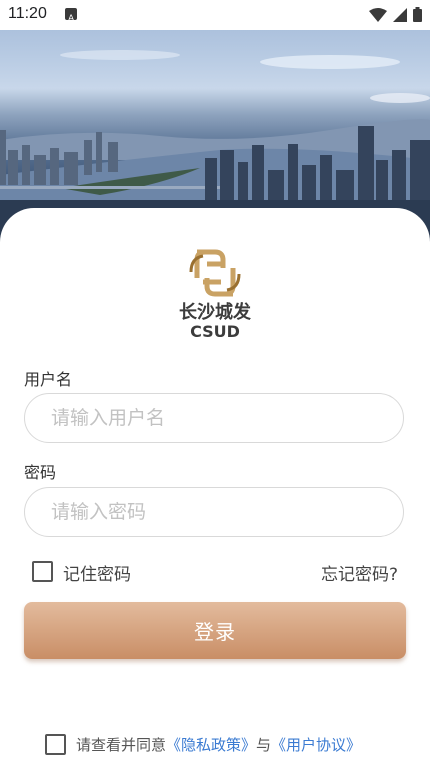  I want to click on agreement-text: 请查看并同意《隐私政策》与《用户协议》, so click(218, 744).